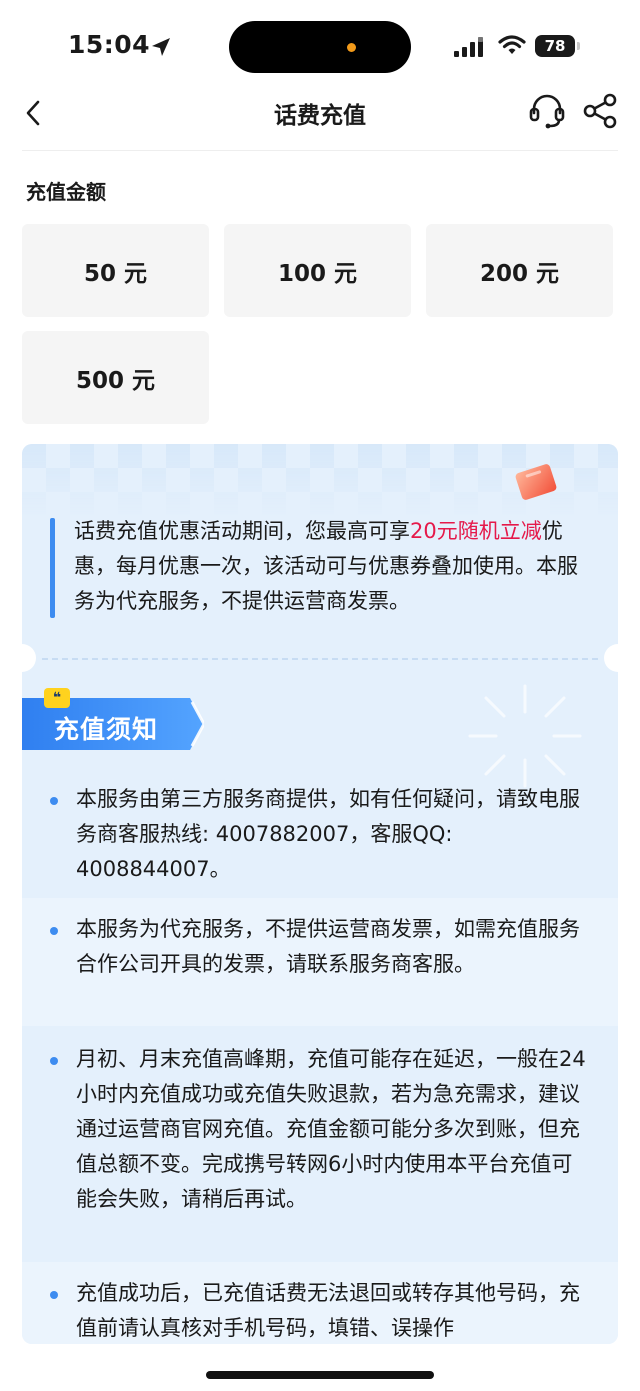  What do you see at coordinates (66, 192) in the screenshot?
I see `amount-section-label: 充值金额` at bounding box center [66, 192].